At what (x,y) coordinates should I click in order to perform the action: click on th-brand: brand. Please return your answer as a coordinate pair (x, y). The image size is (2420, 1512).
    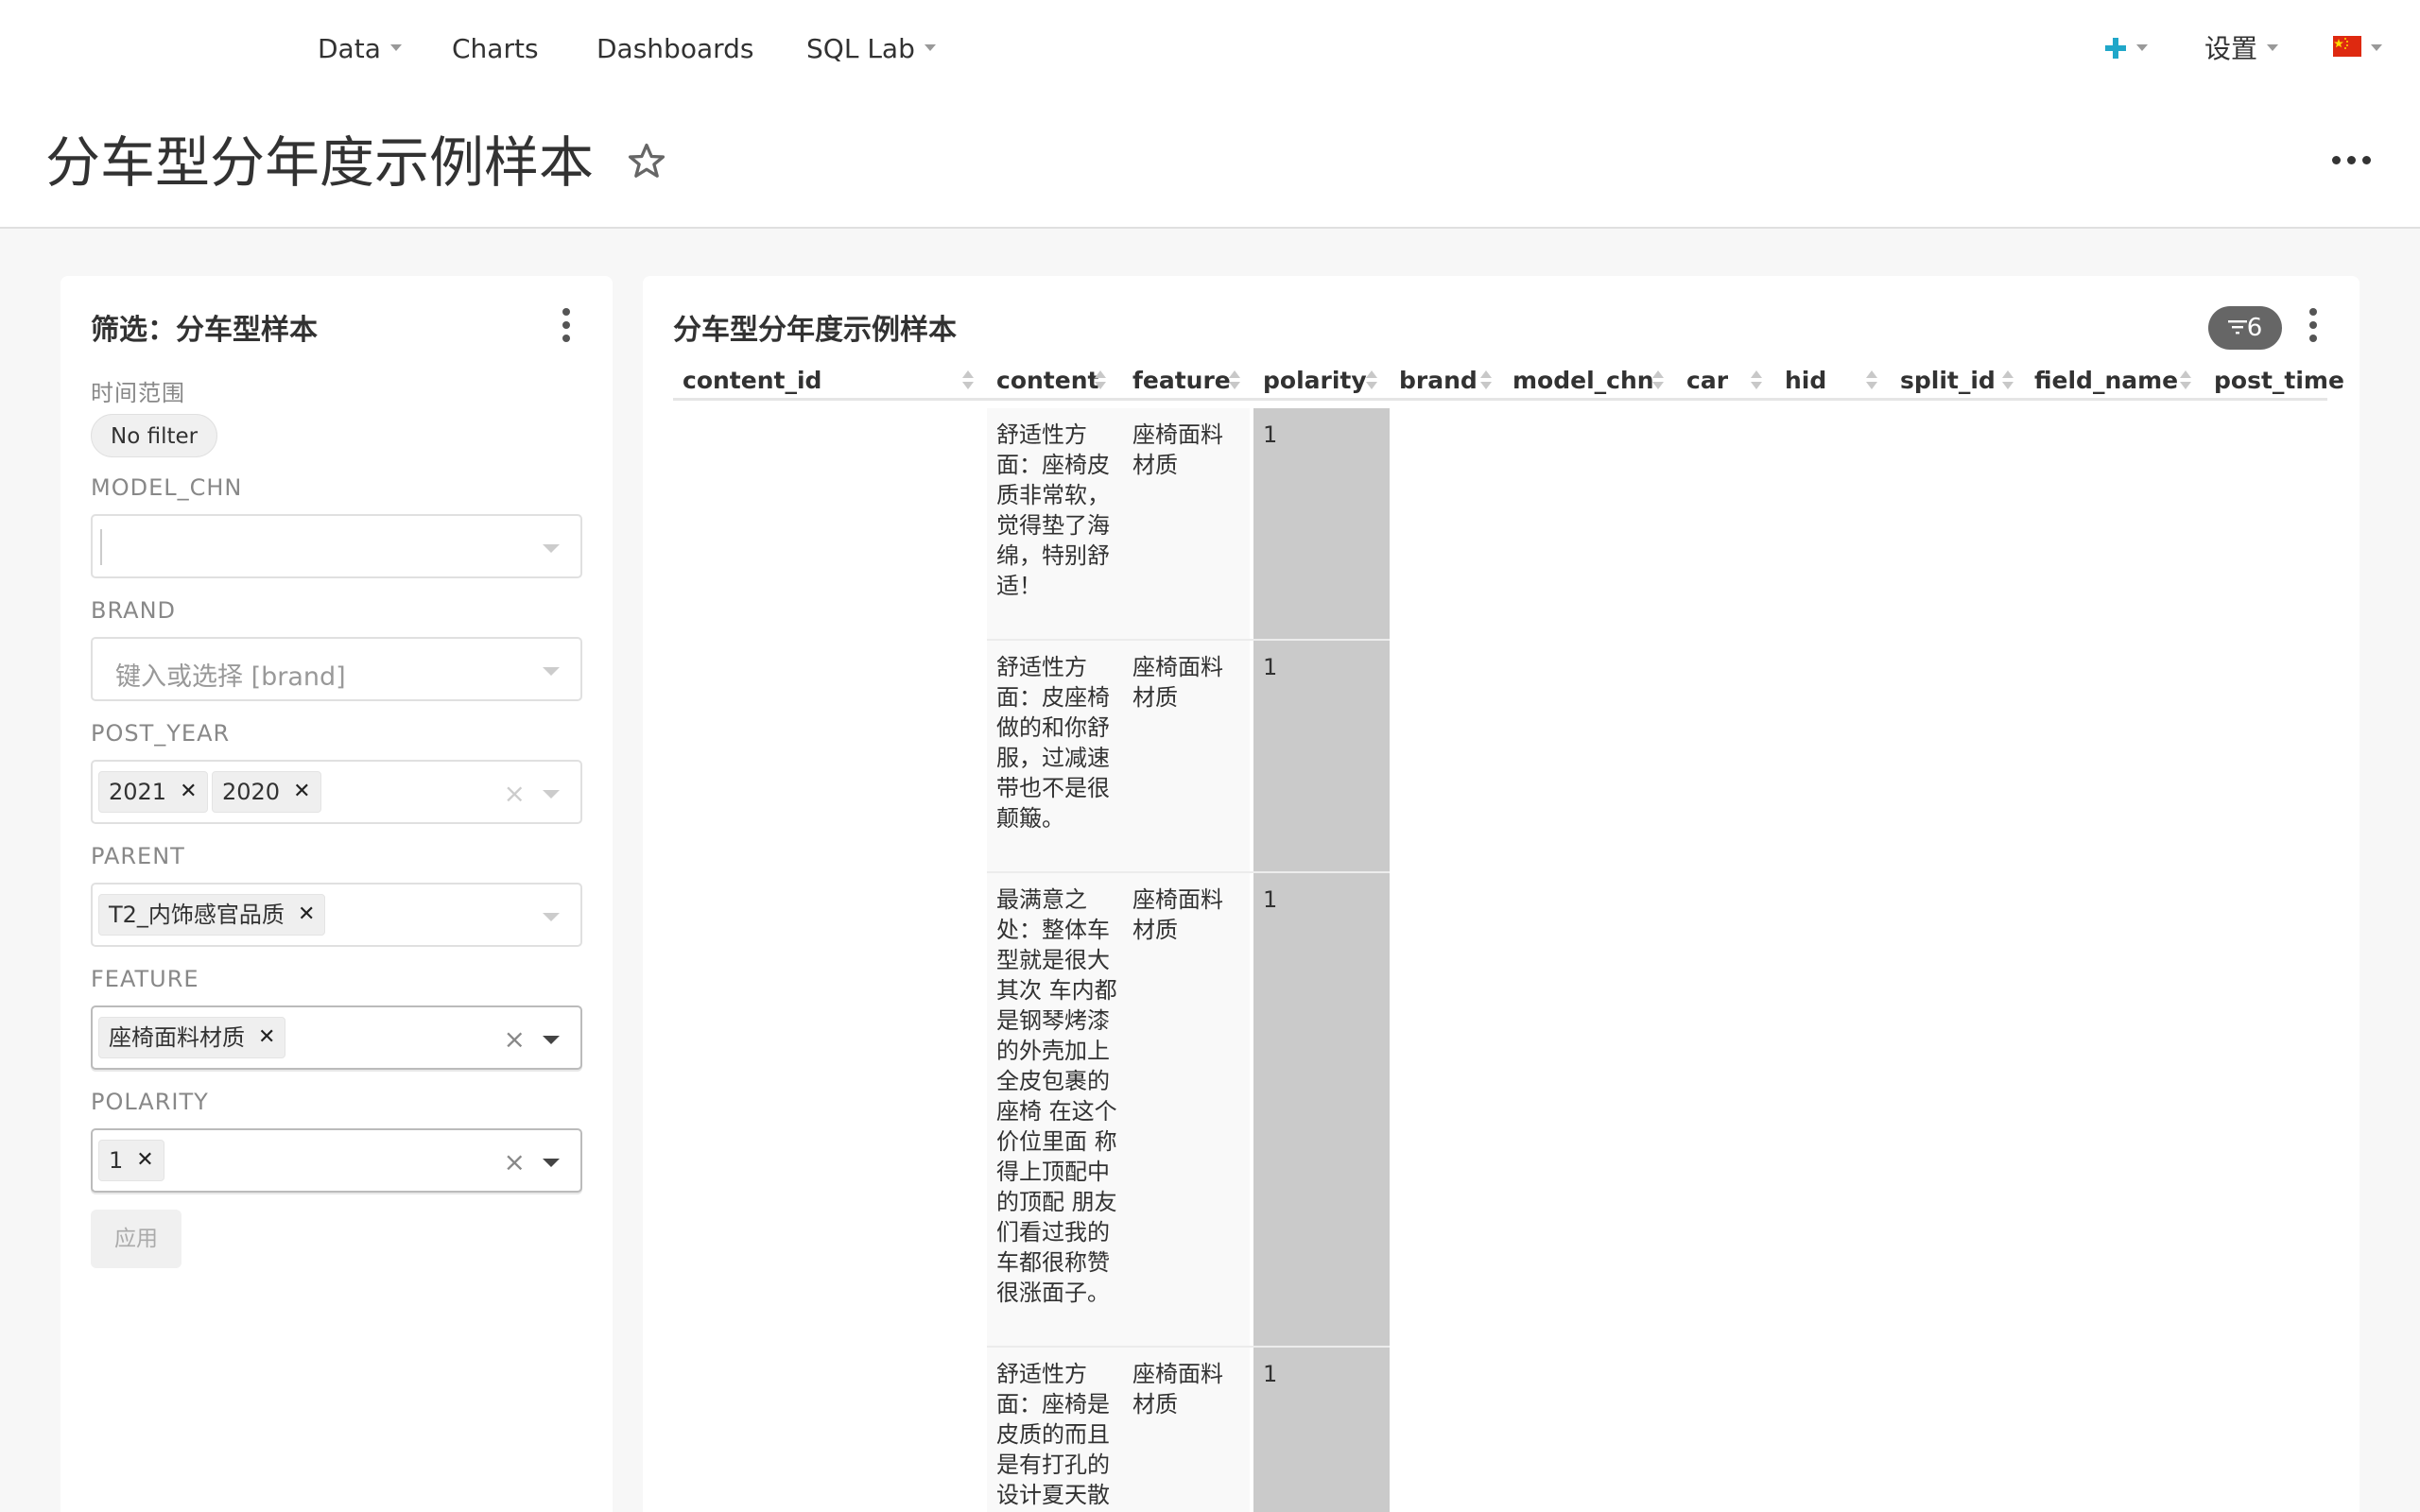
    Looking at the image, I should click on (1438, 381).